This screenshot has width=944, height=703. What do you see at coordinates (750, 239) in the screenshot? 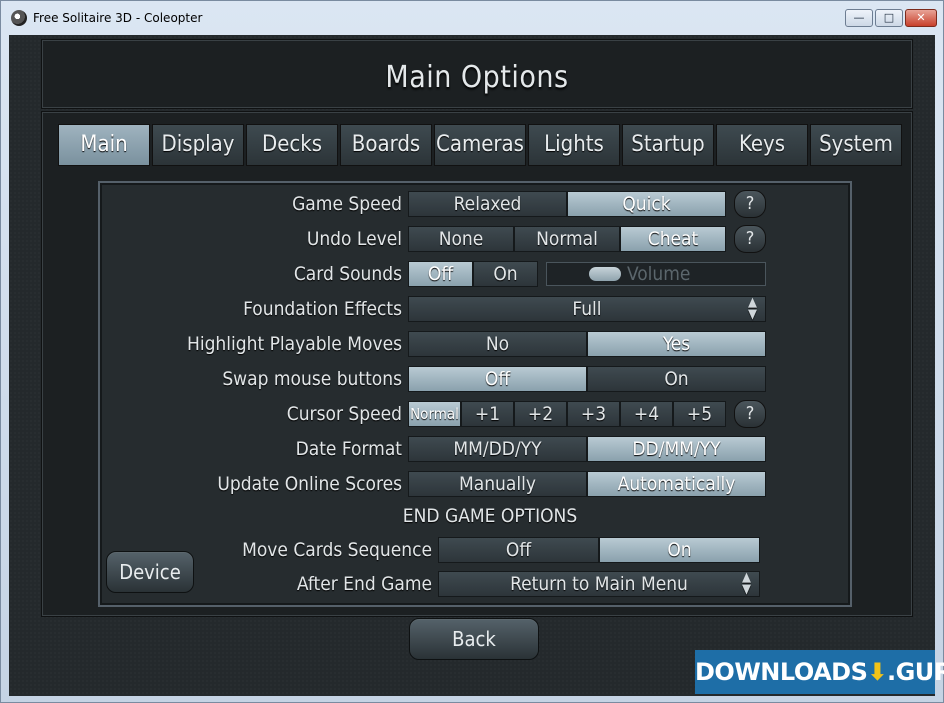
I see `undo-level-help-button: ?` at bounding box center [750, 239].